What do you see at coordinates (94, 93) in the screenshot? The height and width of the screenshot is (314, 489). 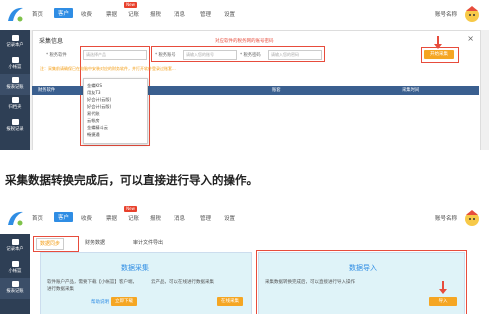 I see `dropdown-item: 用友T3` at bounding box center [94, 93].